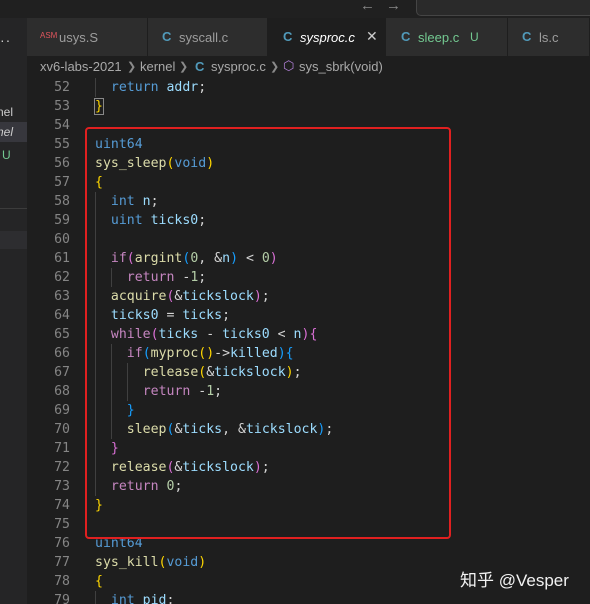 This screenshot has width=590, height=604. I want to click on breadcrumb-folder: kernel, so click(157, 66).